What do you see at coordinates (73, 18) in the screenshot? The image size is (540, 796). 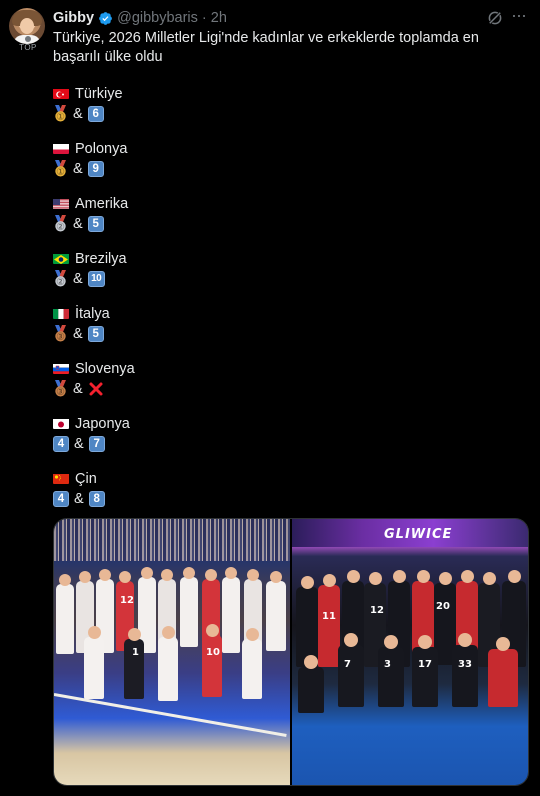 I see `author-name: Gibby` at bounding box center [73, 18].